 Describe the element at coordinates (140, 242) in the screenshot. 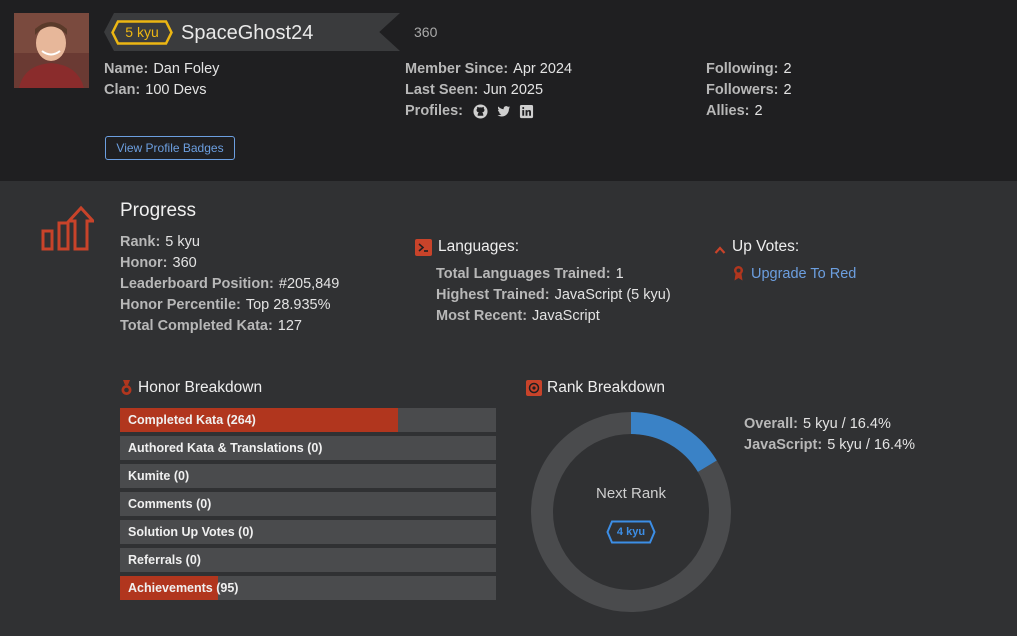

I see `stat-label: Rank:` at that location.